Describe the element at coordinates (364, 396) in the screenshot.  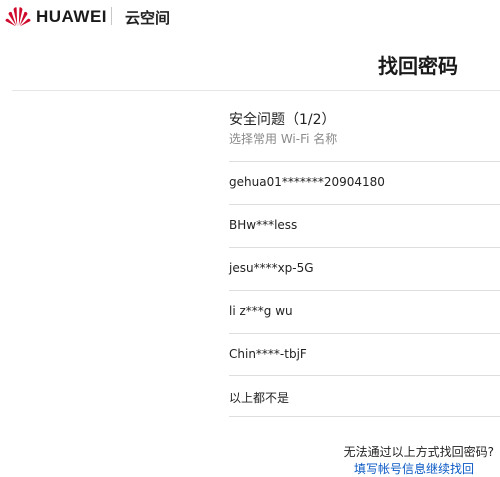
I see `none-of-above-option: 以上都不是` at that location.